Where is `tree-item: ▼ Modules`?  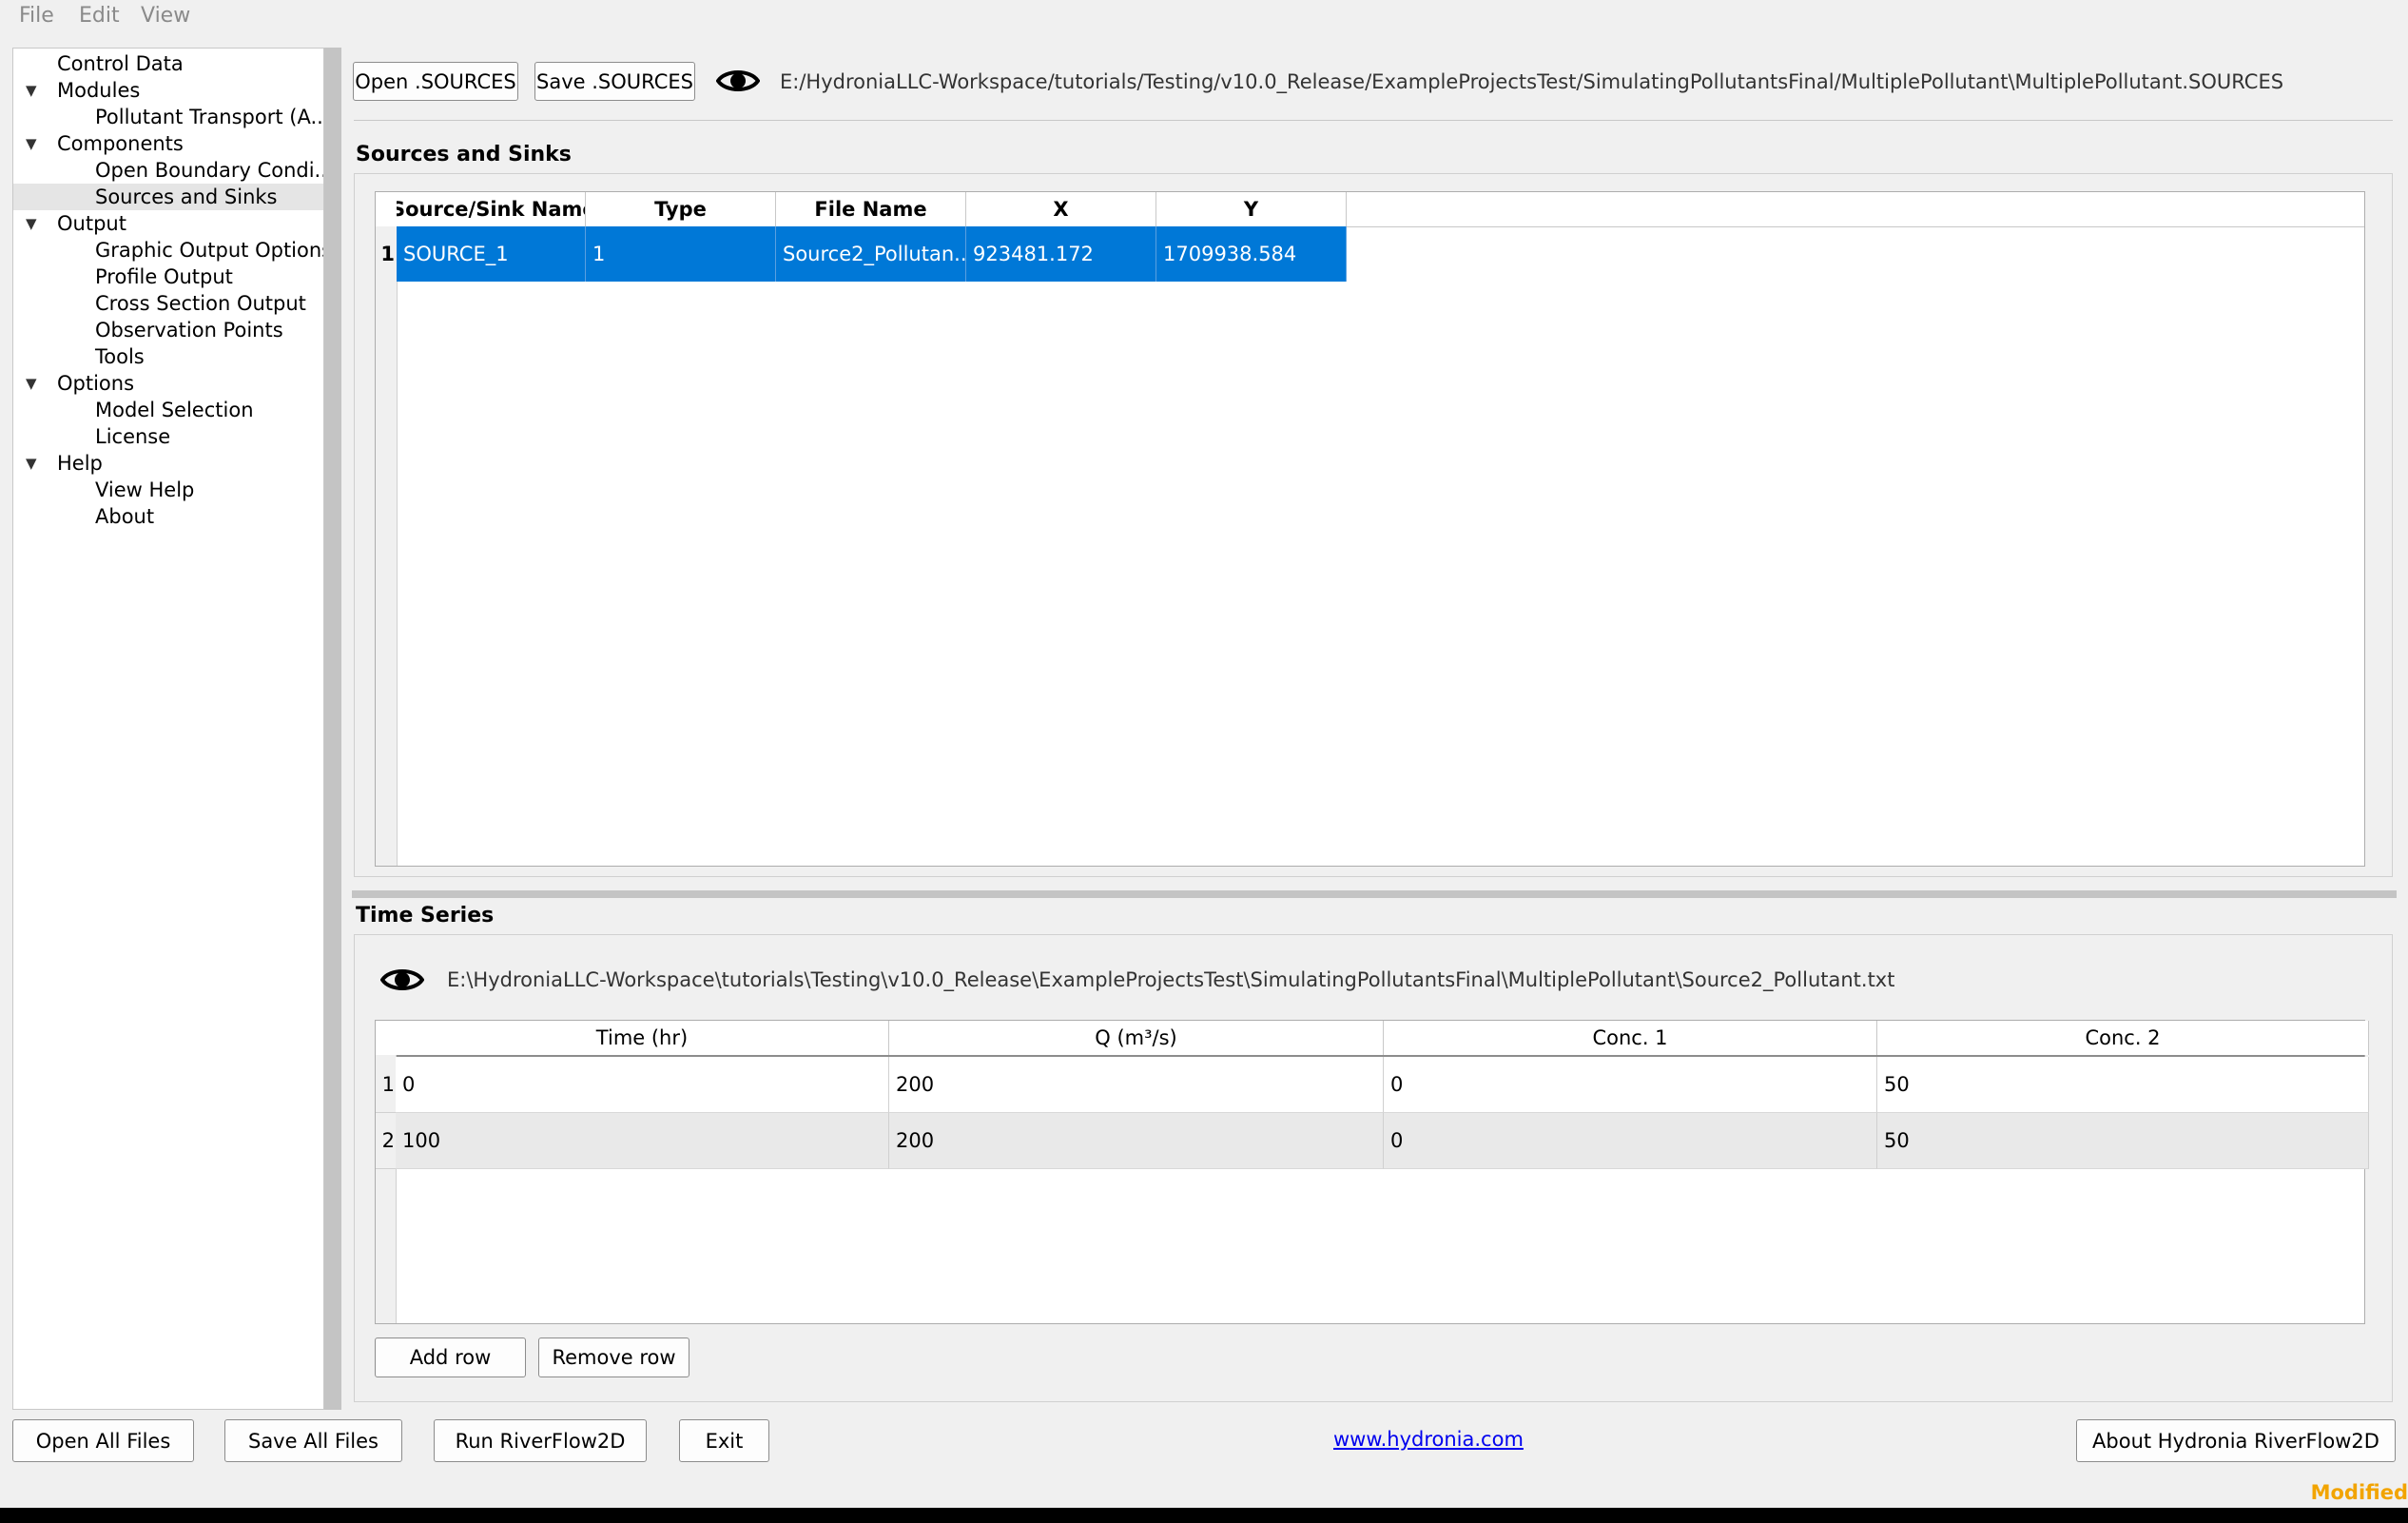
tree-item: ▼ Modules is located at coordinates (168, 90).